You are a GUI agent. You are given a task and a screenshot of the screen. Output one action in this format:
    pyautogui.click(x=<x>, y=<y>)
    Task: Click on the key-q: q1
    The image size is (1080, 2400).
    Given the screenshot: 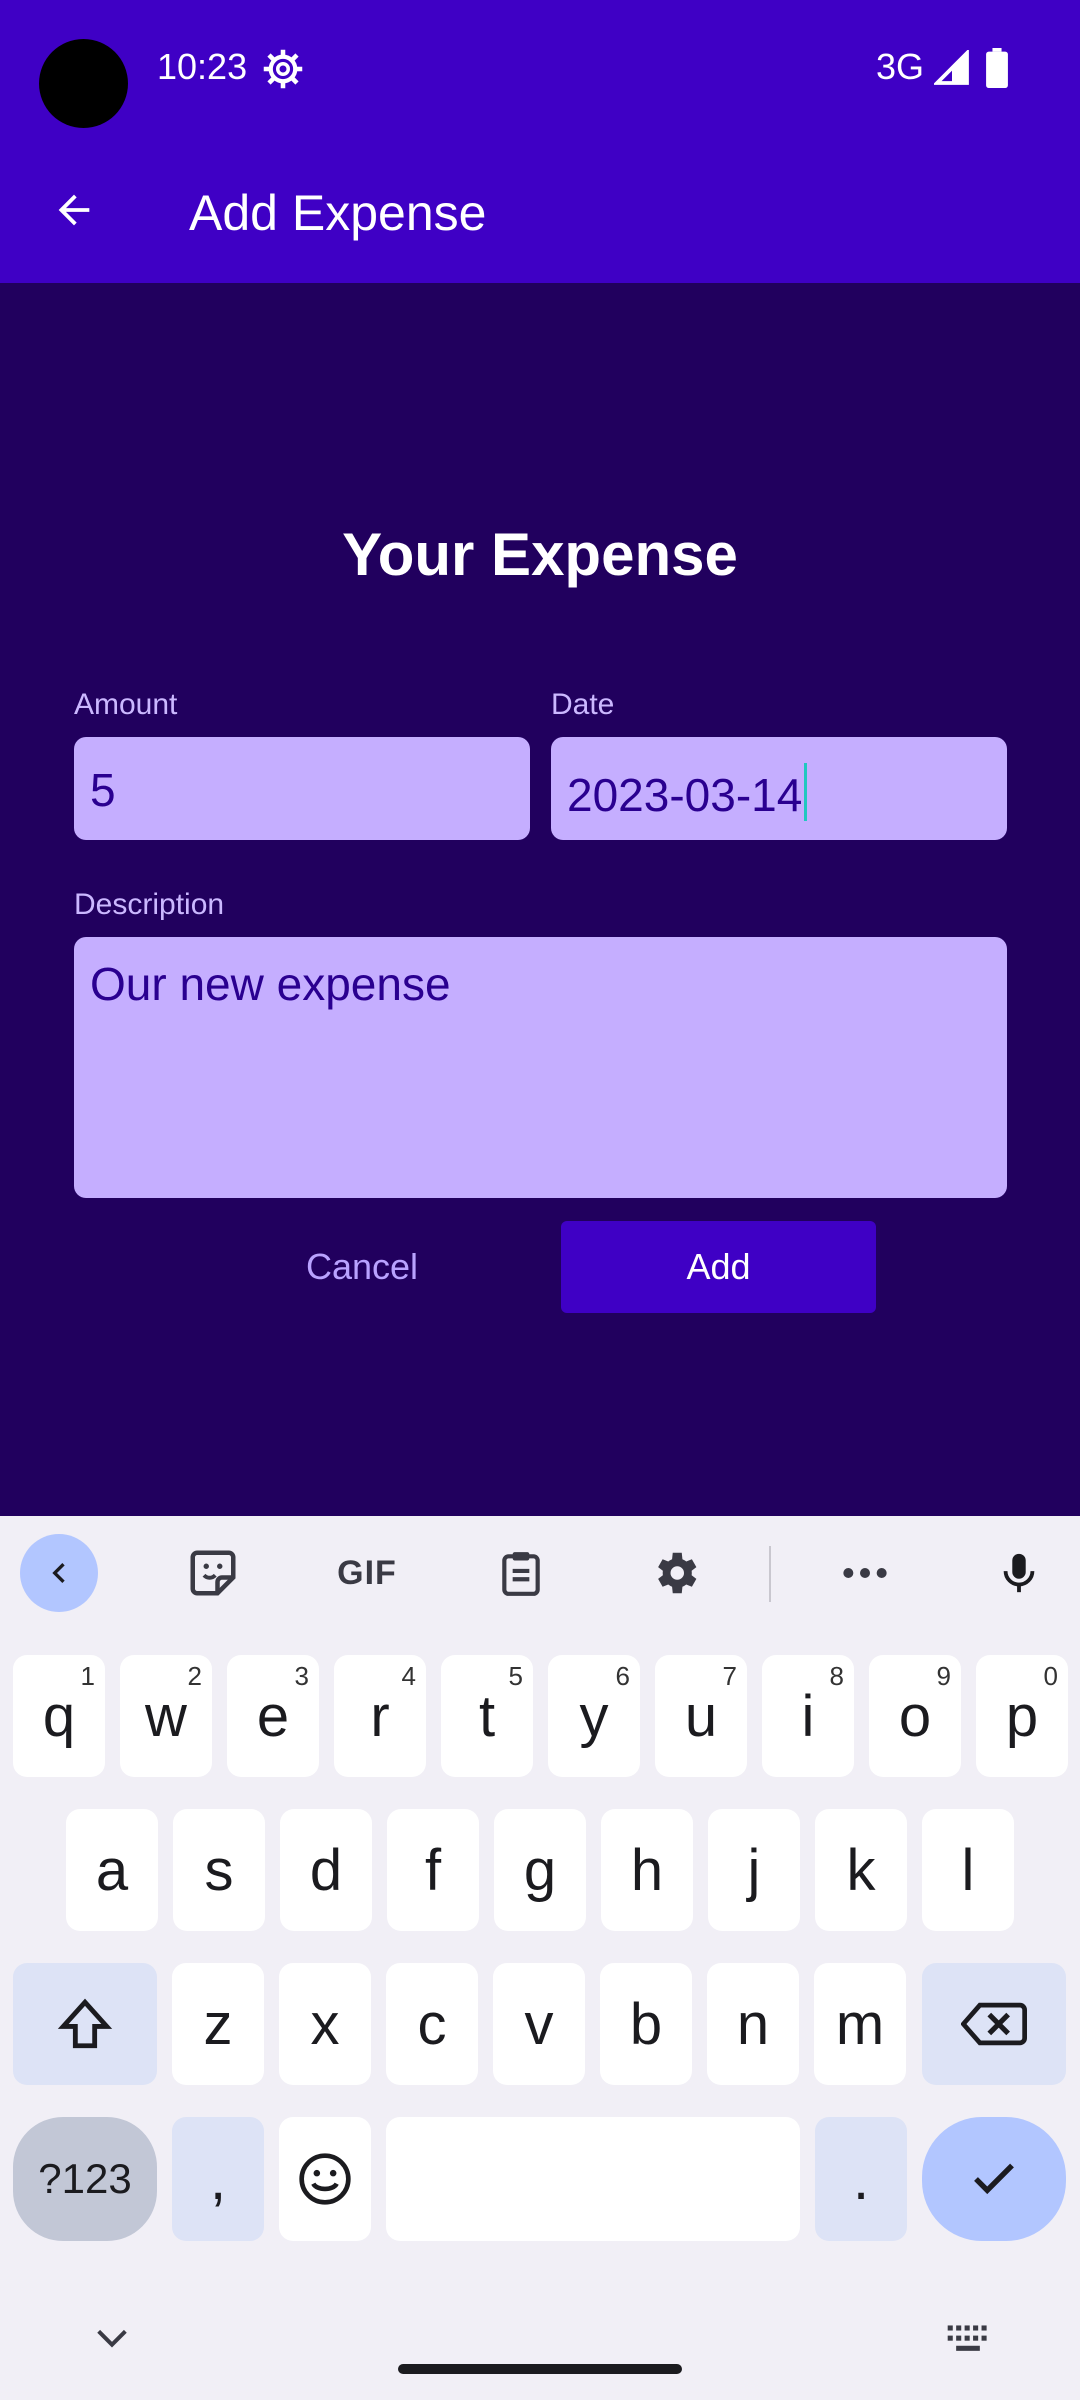 What is the action you would take?
    pyautogui.click(x=59, y=1716)
    